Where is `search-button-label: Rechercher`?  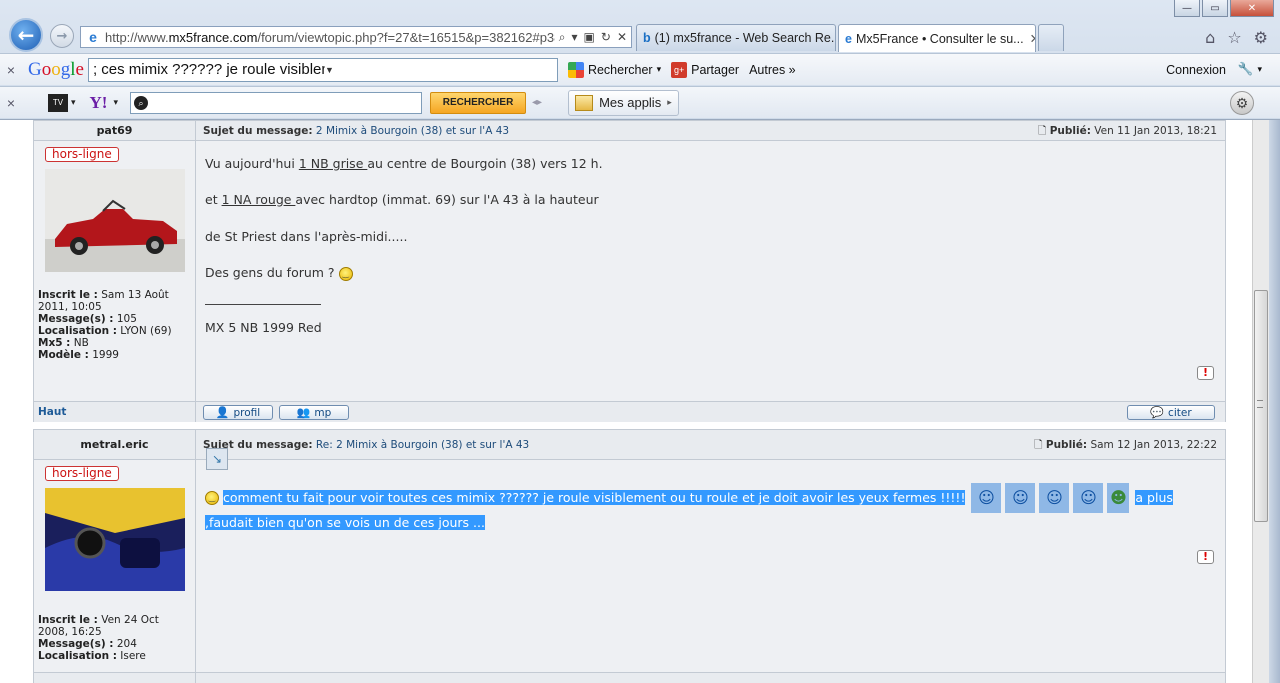
search-button-label: Rechercher is located at coordinates (620, 69).